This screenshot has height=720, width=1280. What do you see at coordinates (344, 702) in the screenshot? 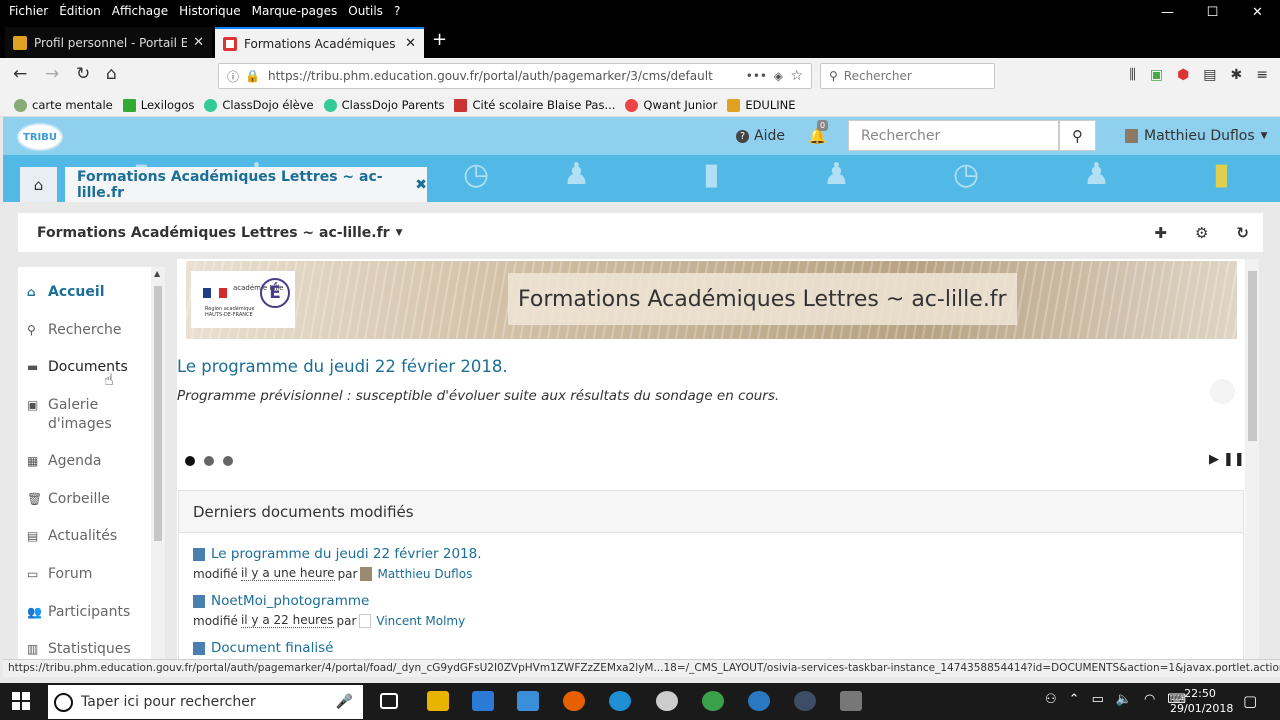
I see `microphone-icon: 🎤` at bounding box center [344, 702].